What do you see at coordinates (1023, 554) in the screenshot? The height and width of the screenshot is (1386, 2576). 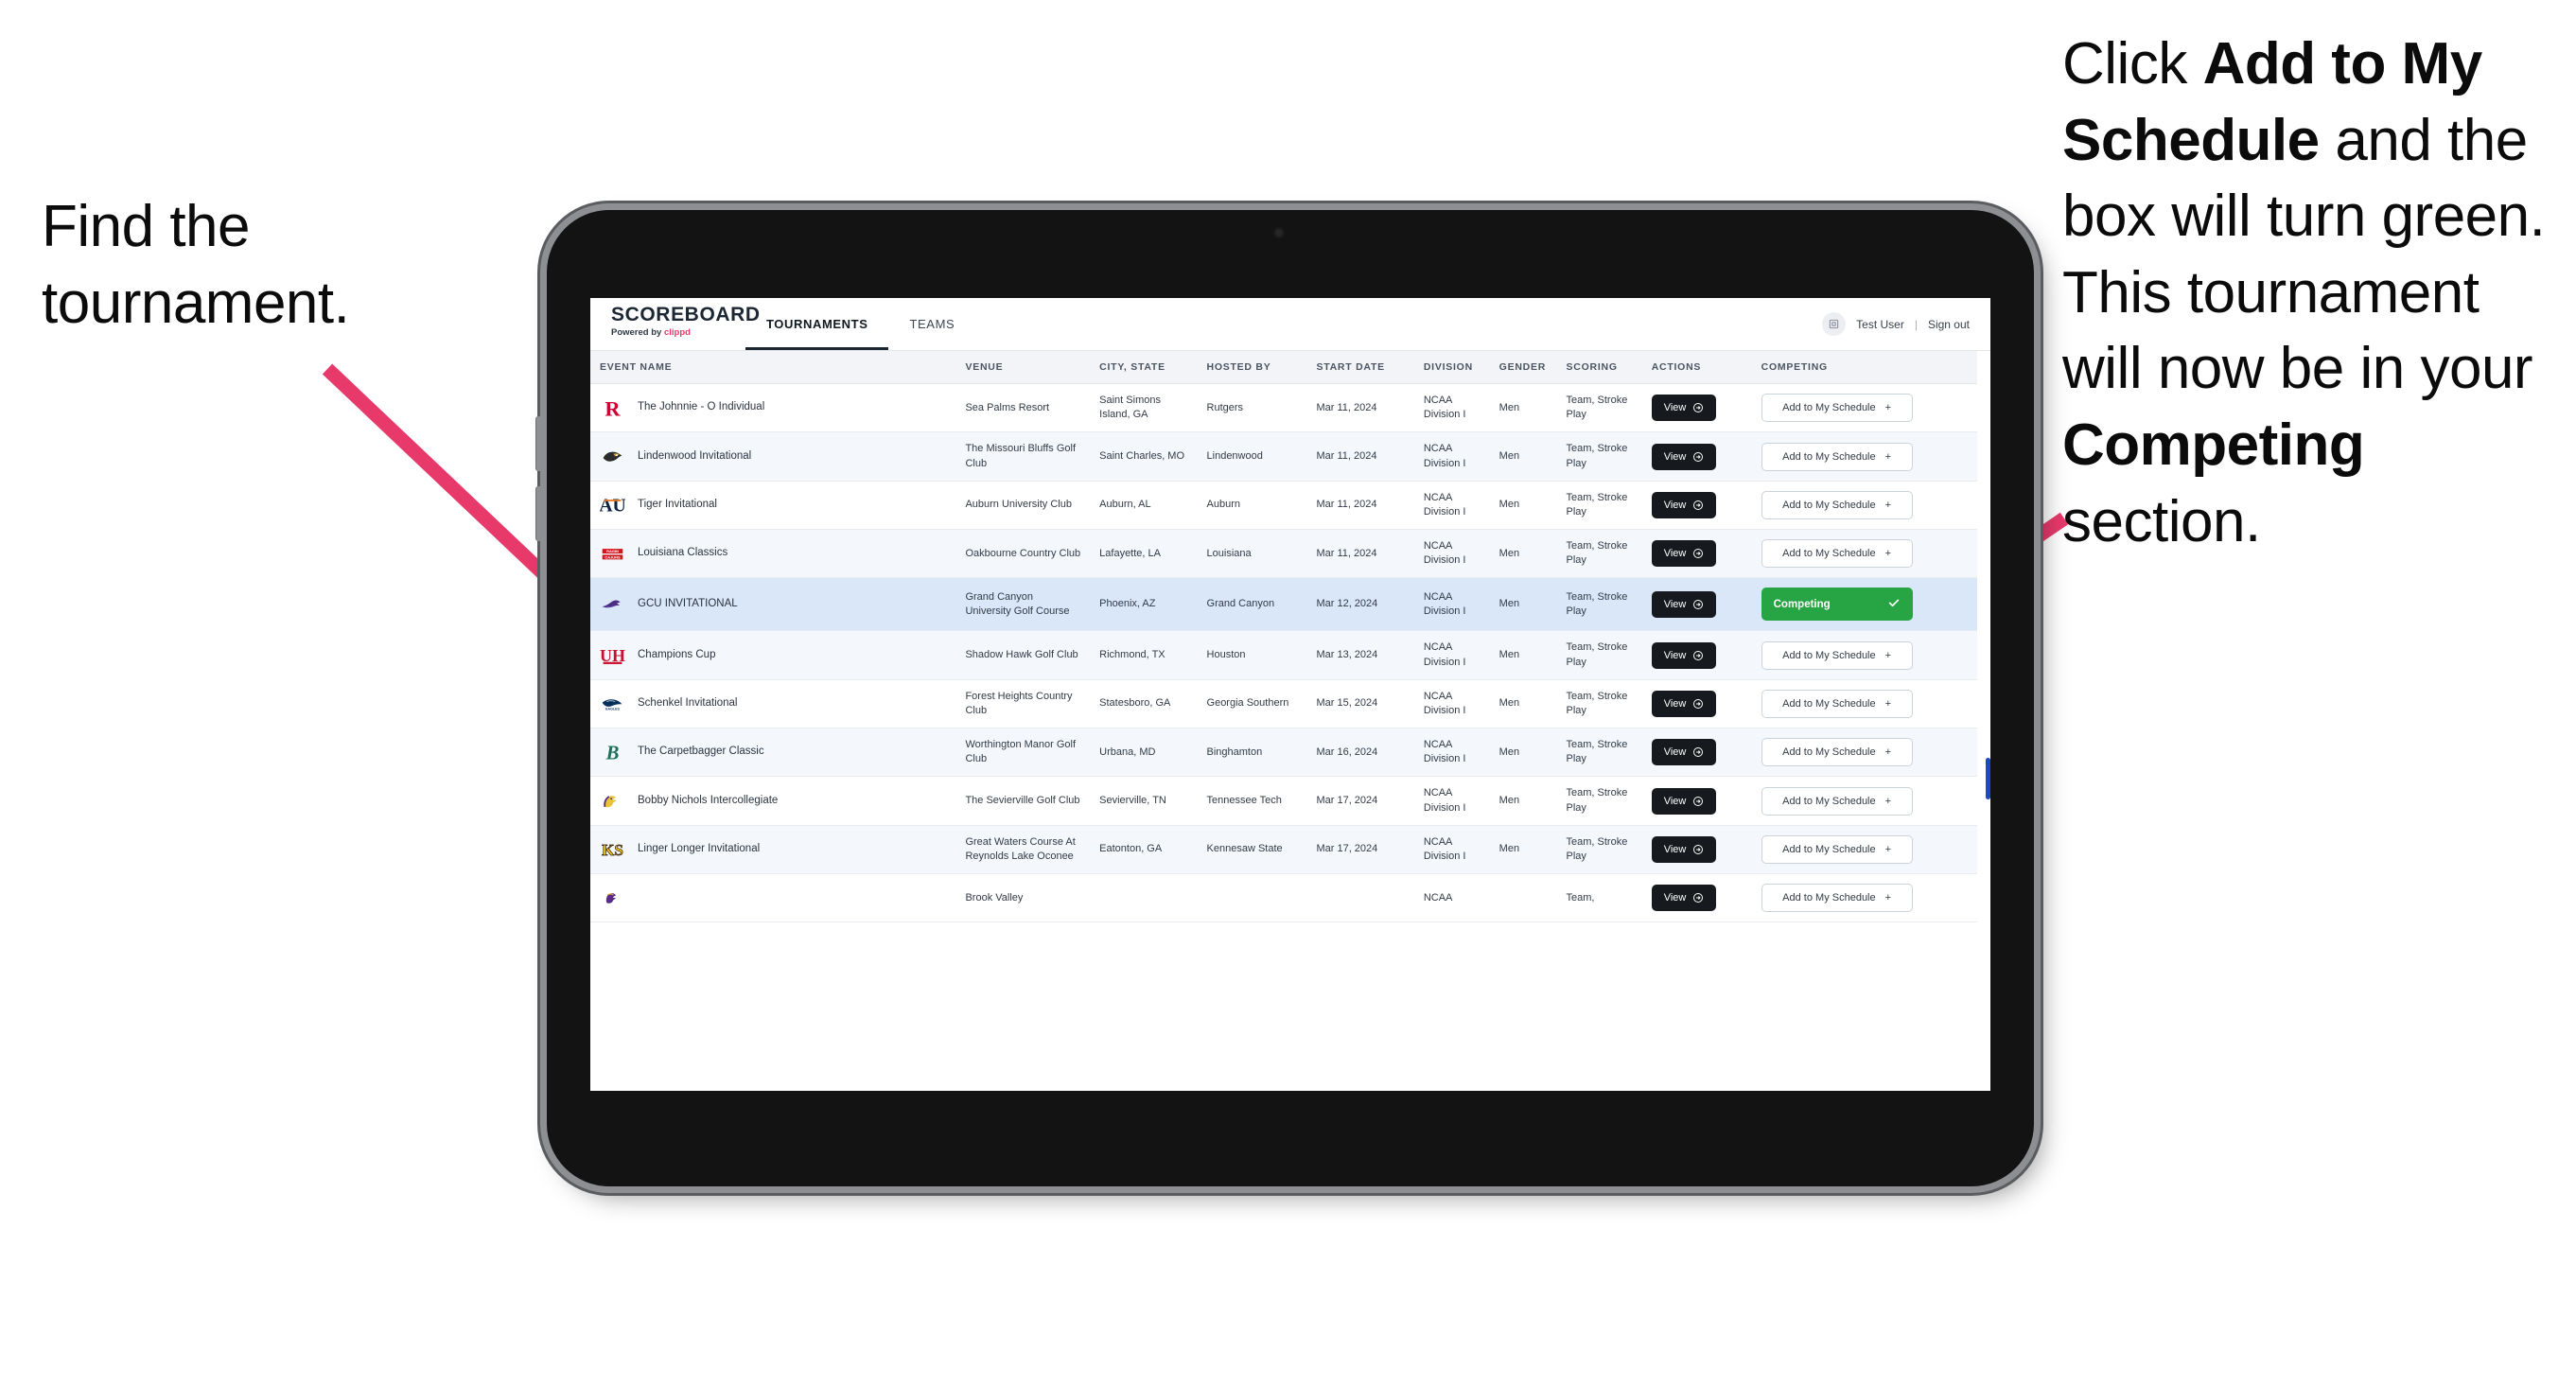 I see `cell-venue: Oakbourne Country Club` at bounding box center [1023, 554].